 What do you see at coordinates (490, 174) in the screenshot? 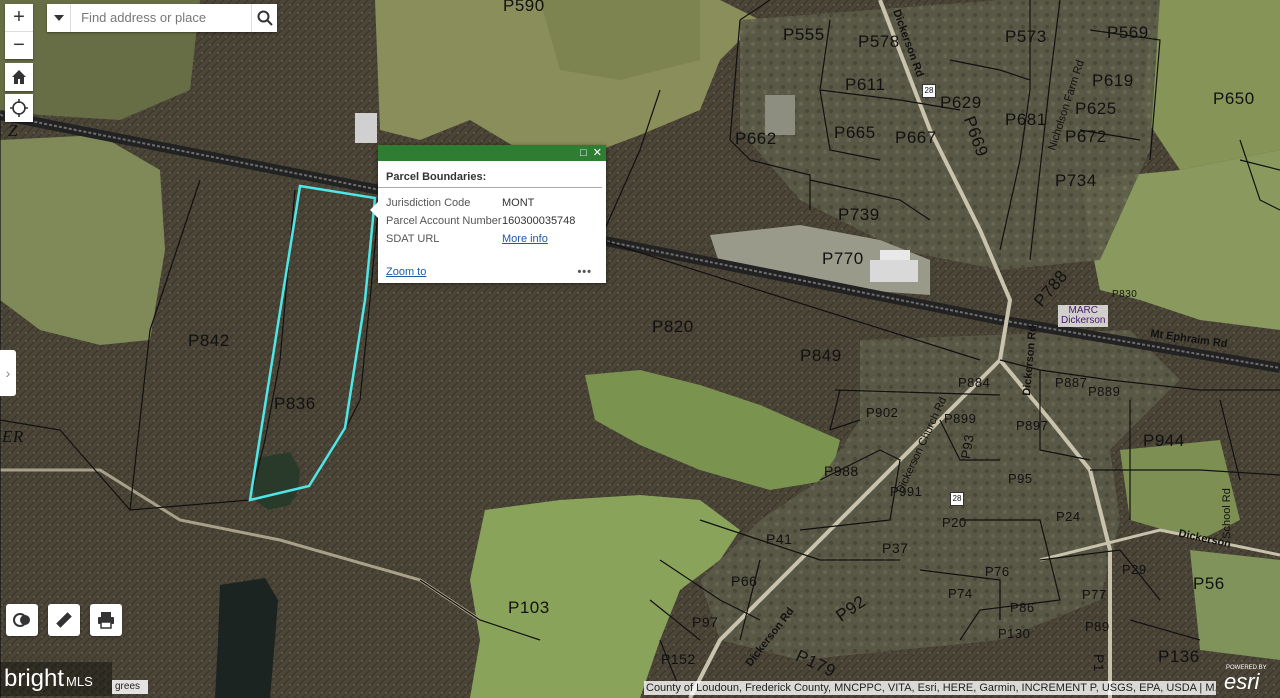
I see `popup-title: Parcel Boundaries:` at bounding box center [490, 174].